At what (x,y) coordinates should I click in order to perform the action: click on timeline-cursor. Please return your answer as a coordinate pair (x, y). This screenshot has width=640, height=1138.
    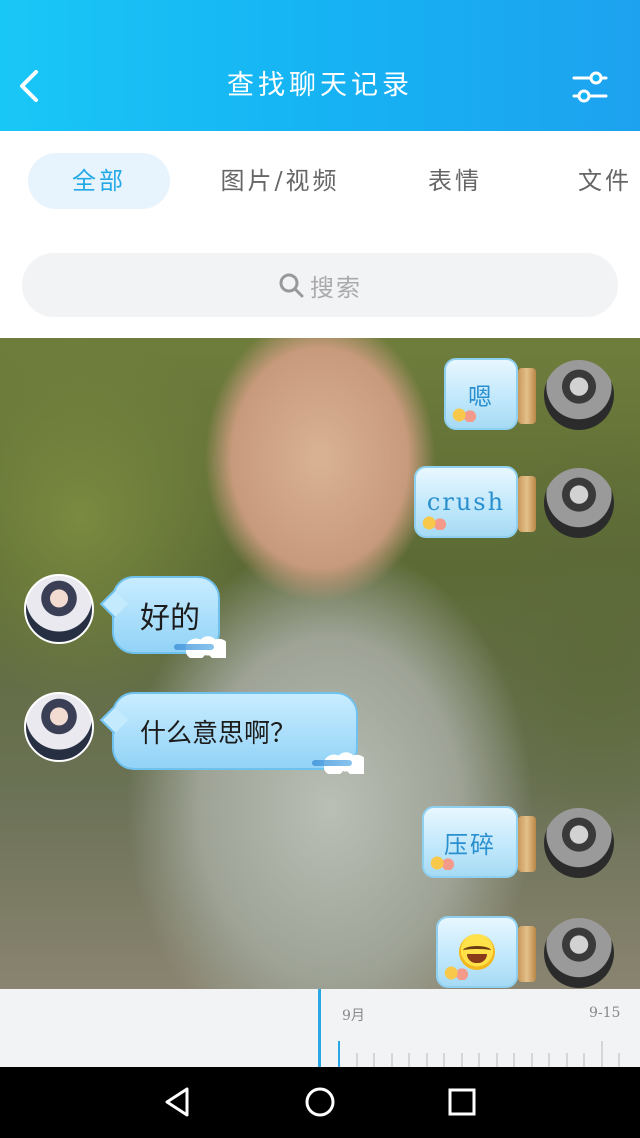
    Looking at the image, I should click on (319, 1028).